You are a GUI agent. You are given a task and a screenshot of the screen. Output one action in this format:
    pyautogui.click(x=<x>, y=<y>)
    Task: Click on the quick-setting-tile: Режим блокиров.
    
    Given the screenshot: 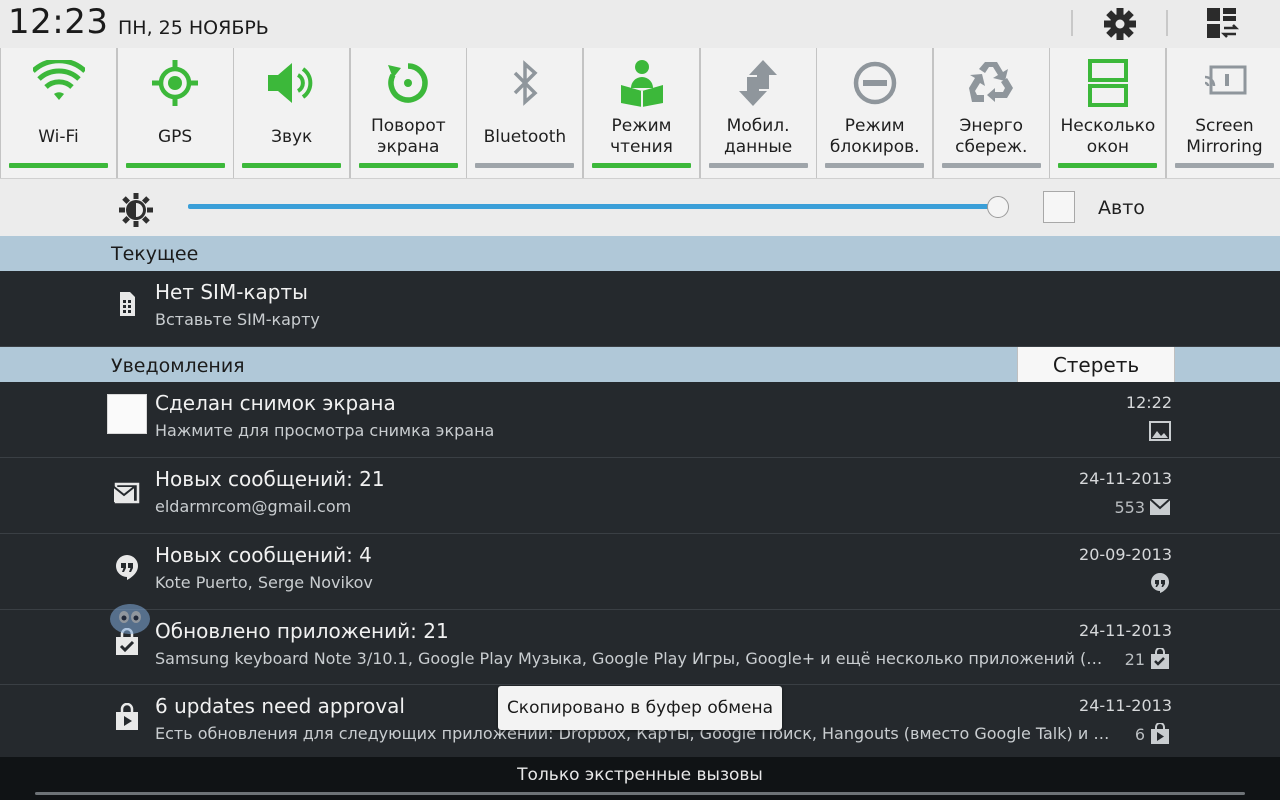 What is the action you would take?
    pyautogui.click(x=875, y=113)
    